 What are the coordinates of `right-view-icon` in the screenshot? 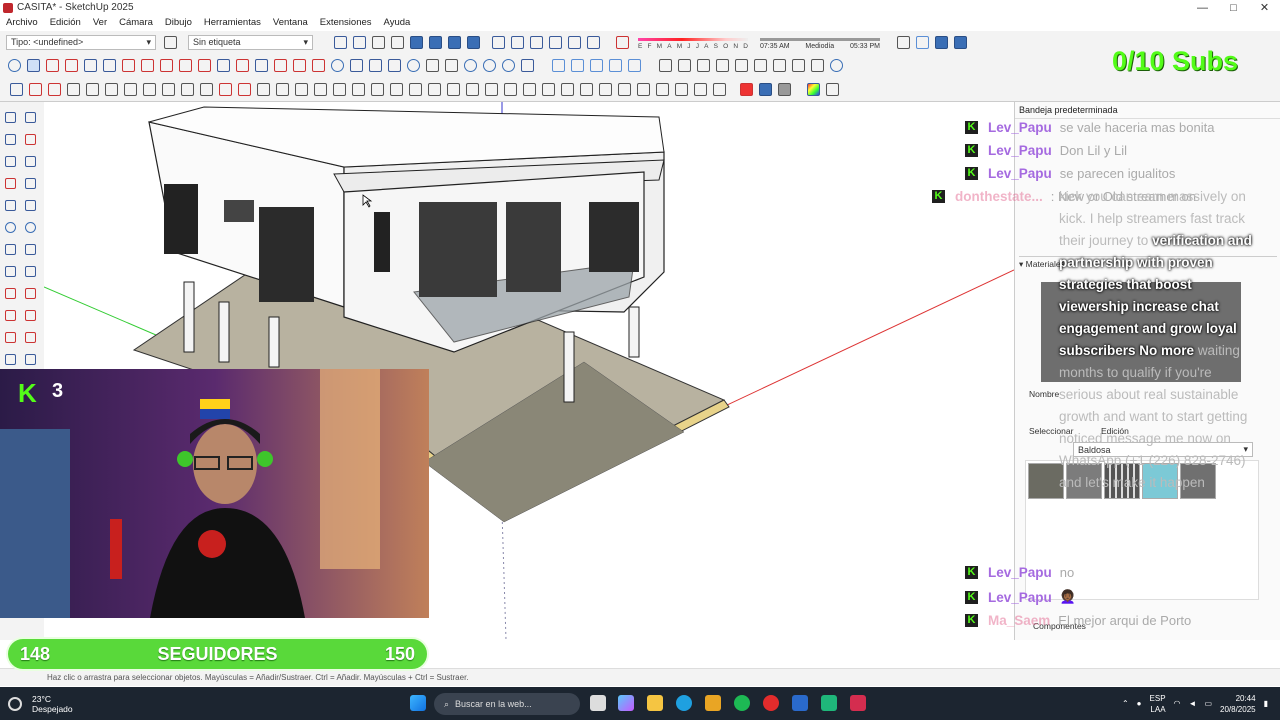 It's located at (397, 42).